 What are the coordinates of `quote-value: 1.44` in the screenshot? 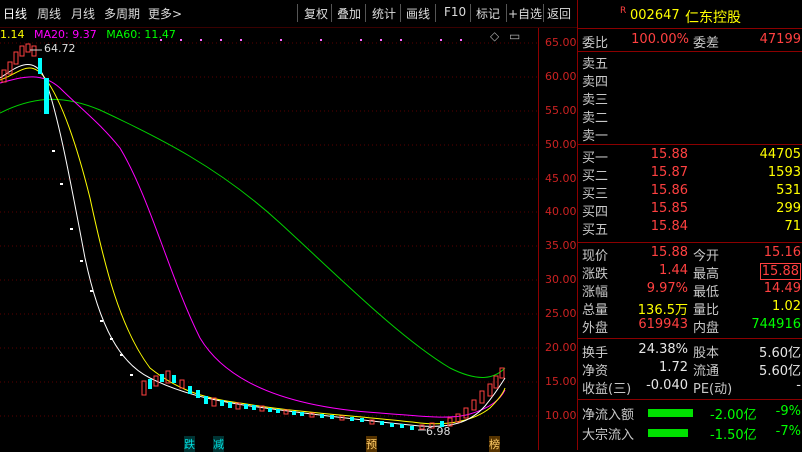 It's located at (673, 270).